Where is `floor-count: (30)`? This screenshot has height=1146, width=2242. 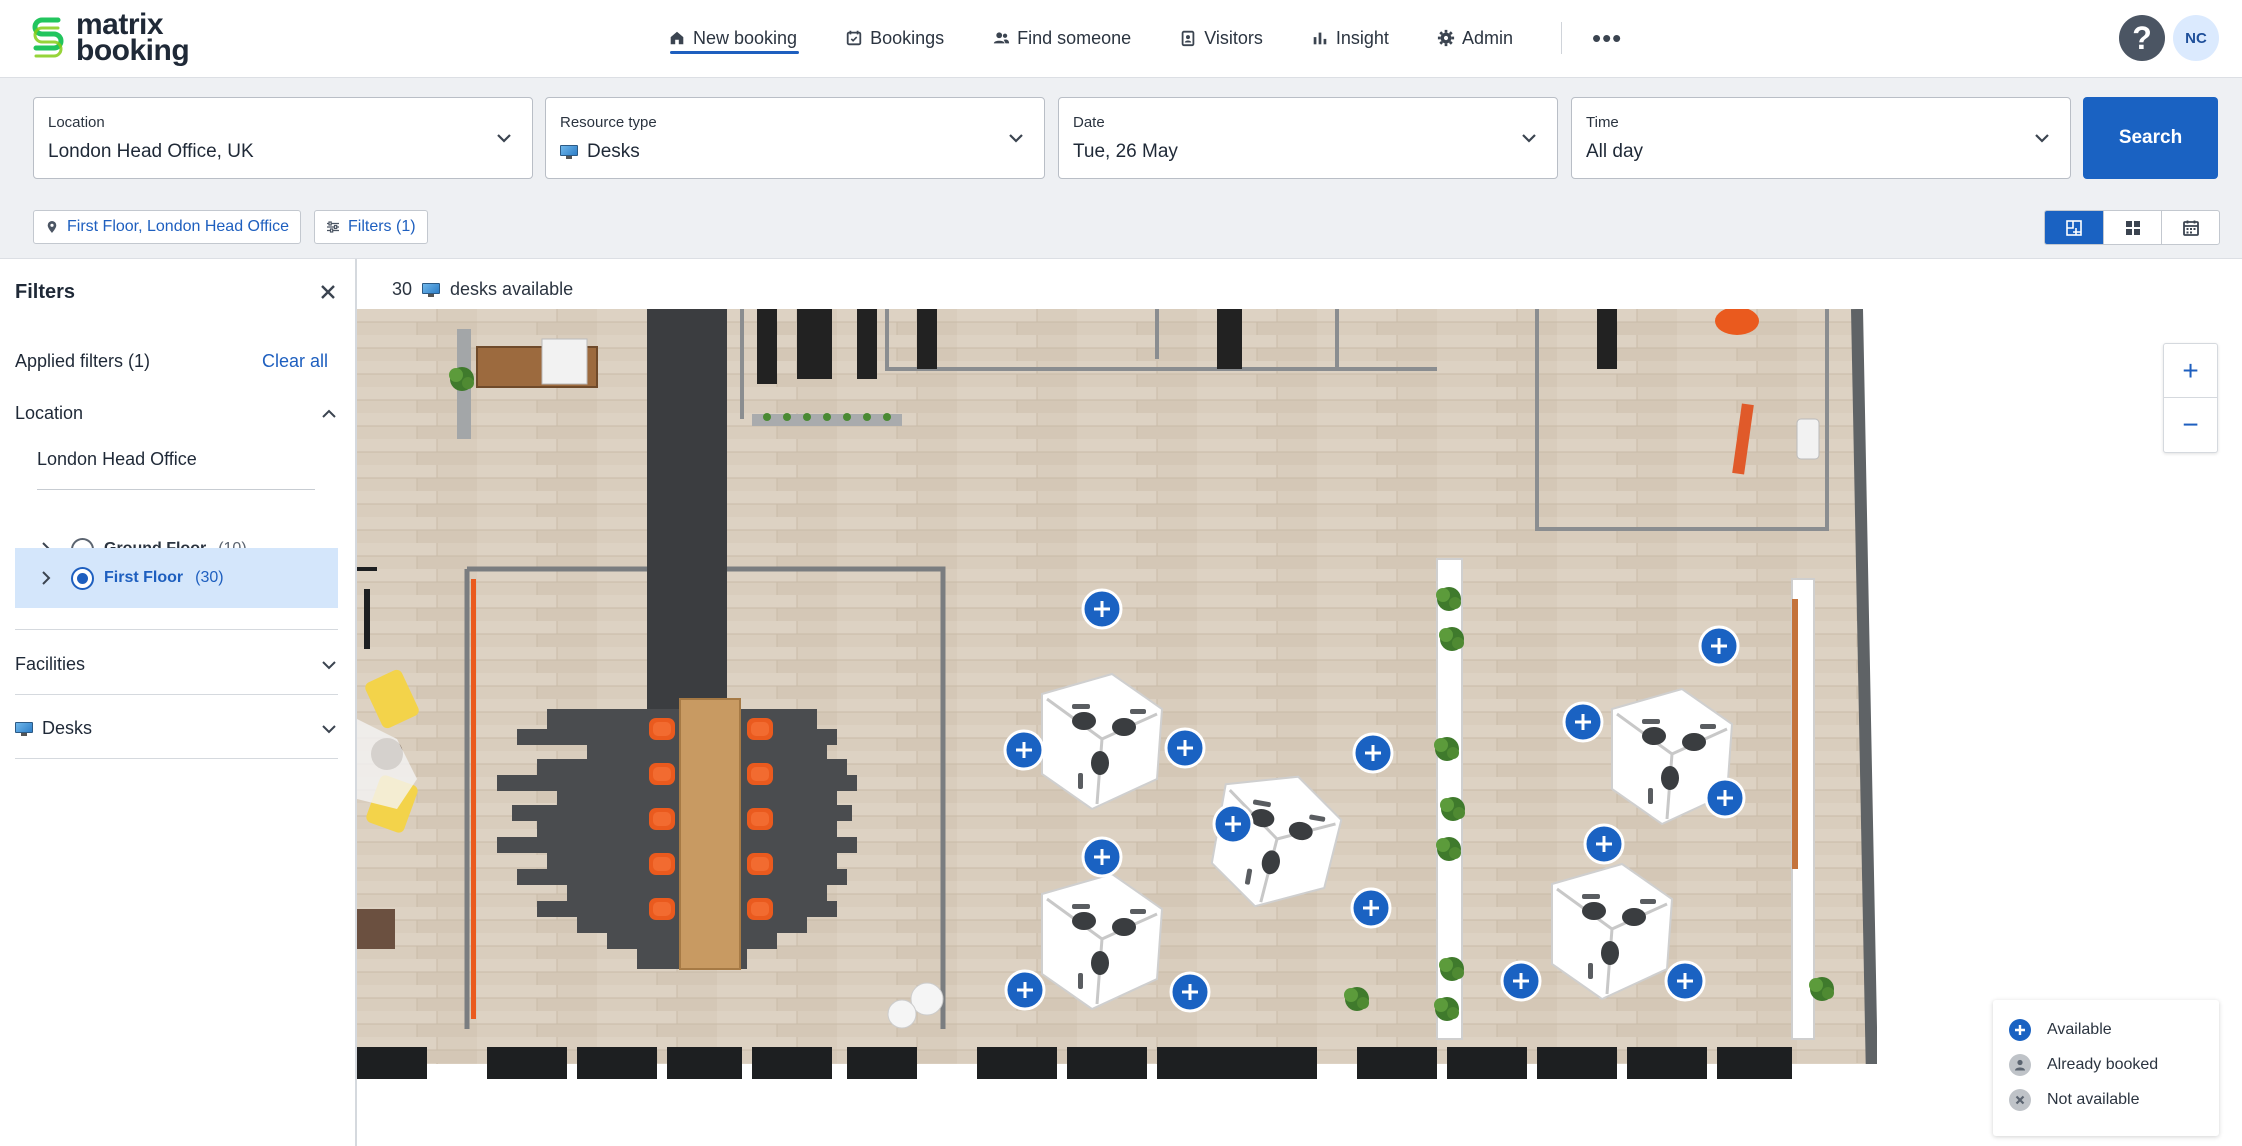 floor-count: (30) is located at coordinates (209, 577).